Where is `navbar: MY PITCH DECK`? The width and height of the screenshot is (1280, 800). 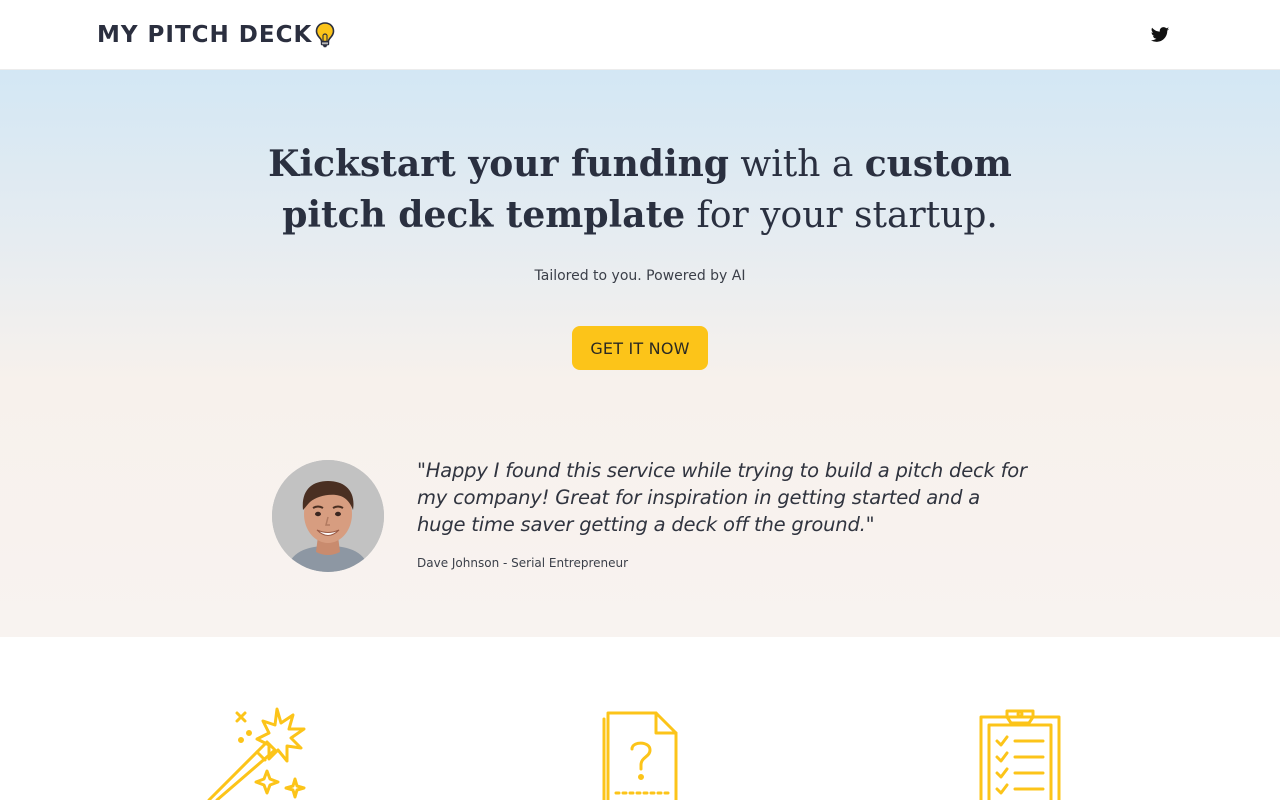
navbar: MY PITCH DECK is located at coordinates (640, 35).